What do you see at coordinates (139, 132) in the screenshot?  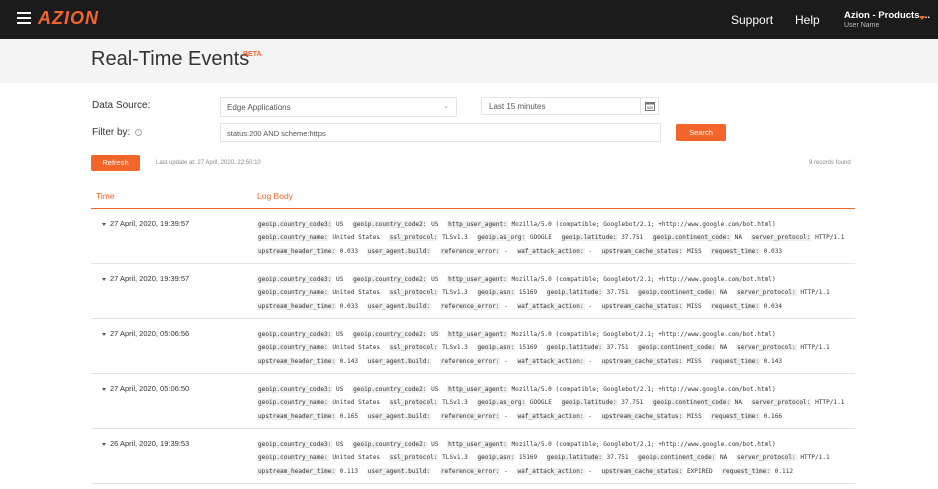 I see `info-icon: i` at bounding box center [139, 132].